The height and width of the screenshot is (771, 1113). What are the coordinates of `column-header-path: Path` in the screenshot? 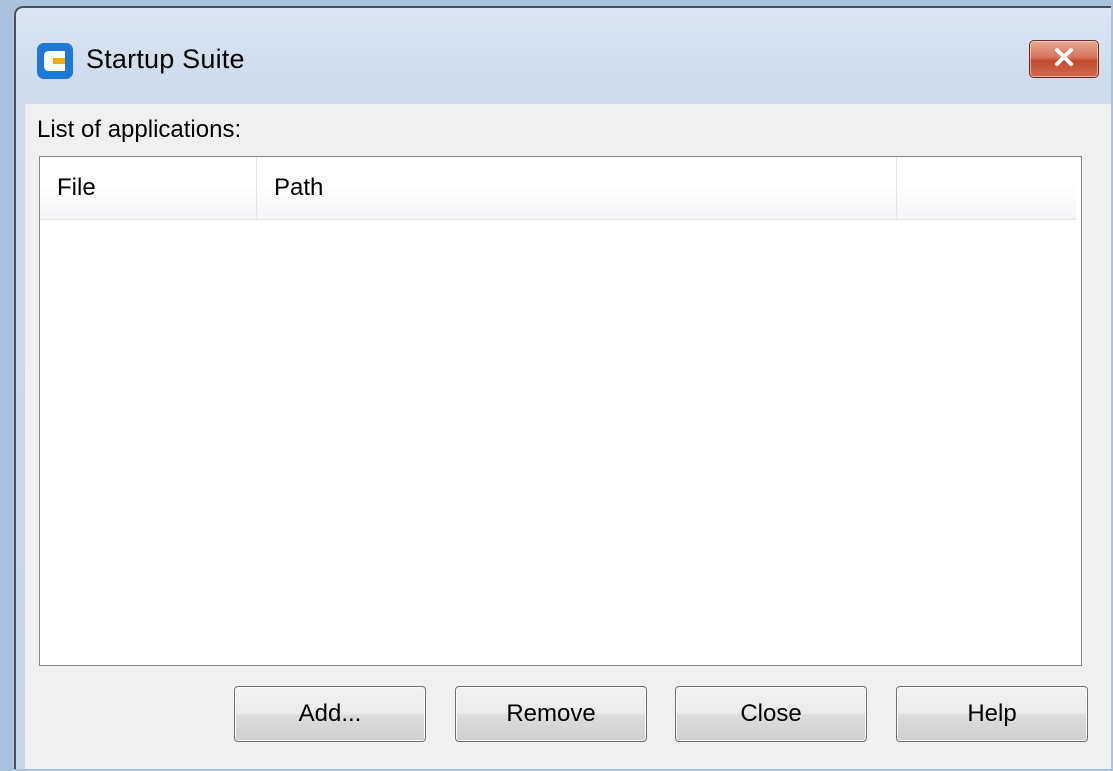 It's located at (577, 188).